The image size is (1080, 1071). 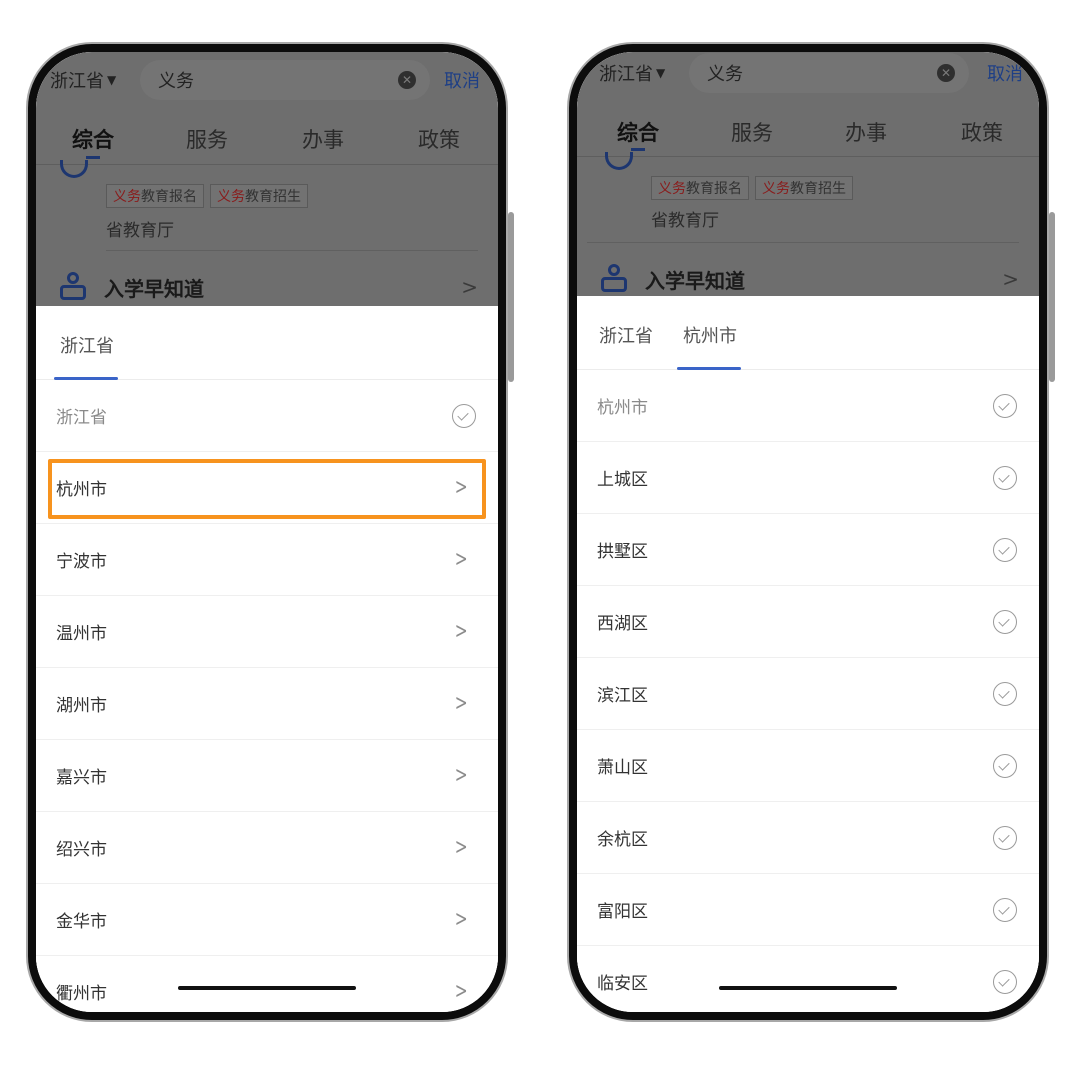 What do you see at coordinates (752, 188) in the screenshot?
I see `result-tags: 义务教育报名 义务教育招生` at bounding box center [752, 188].